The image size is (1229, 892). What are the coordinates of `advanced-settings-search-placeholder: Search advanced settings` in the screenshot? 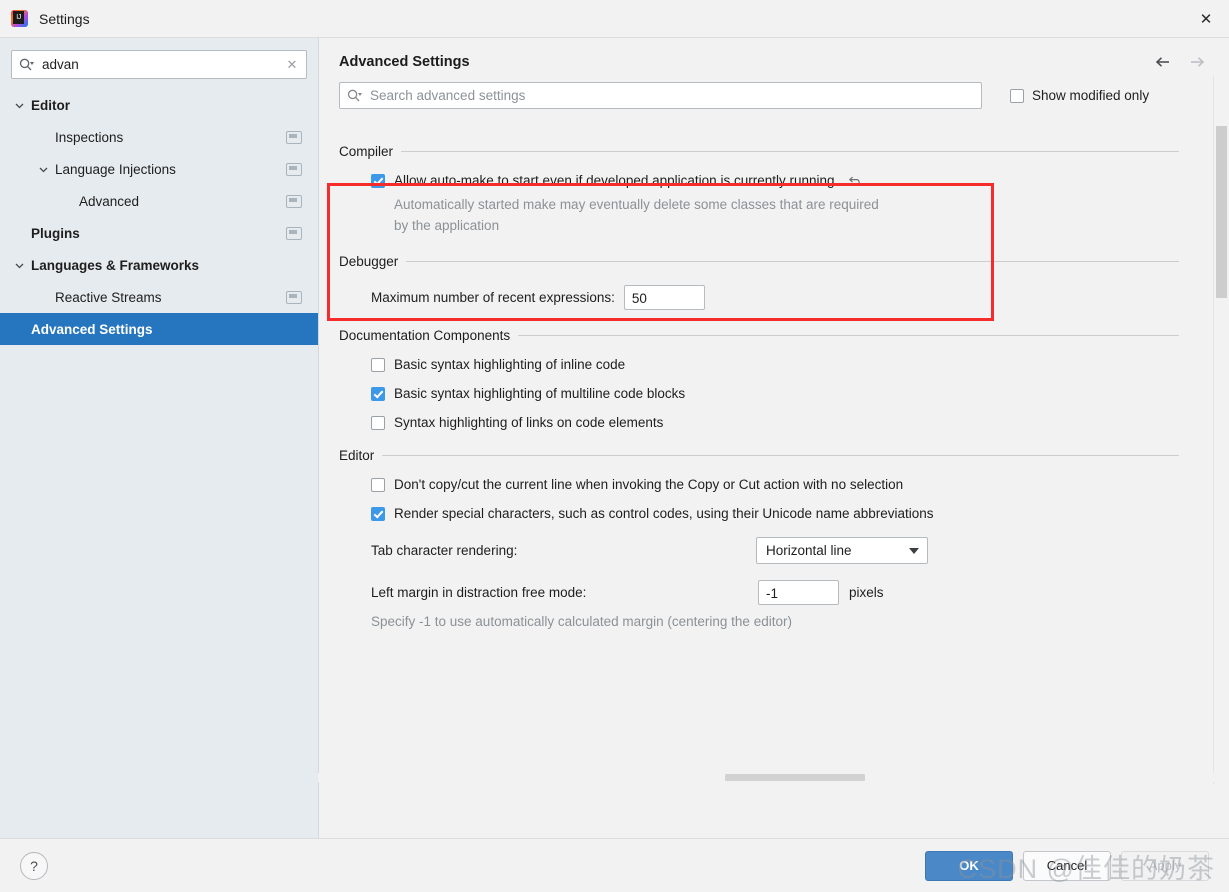 It's located at (448, 95).